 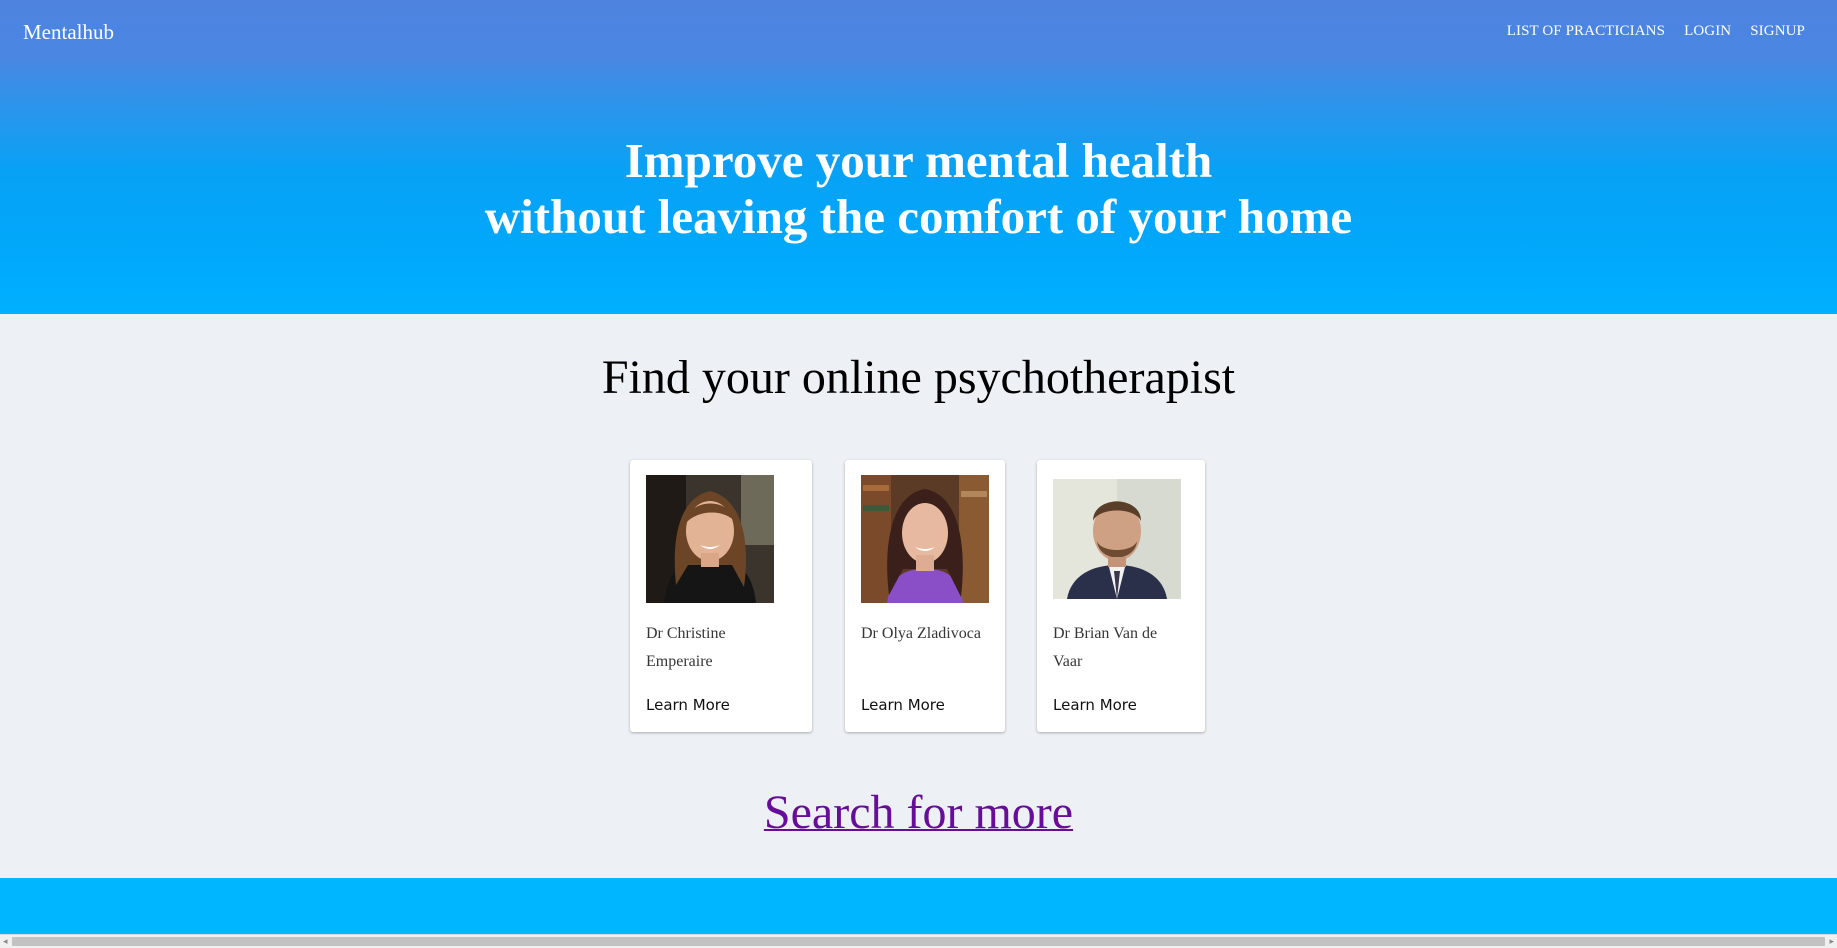 What do you see at coordinates (1777, 31) in the screenshot?
I see `nav-signup: SIGNUP` at bounding box center [1777, 31].